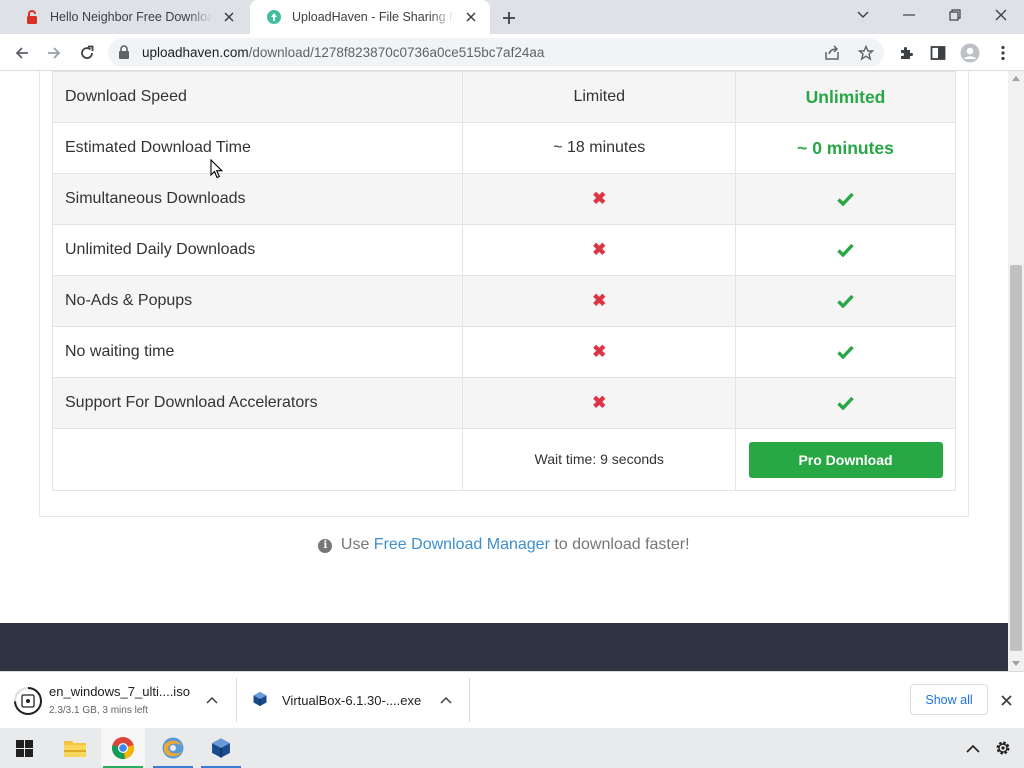  I want to click on virtualbox-file-icon, so click(260, 699).